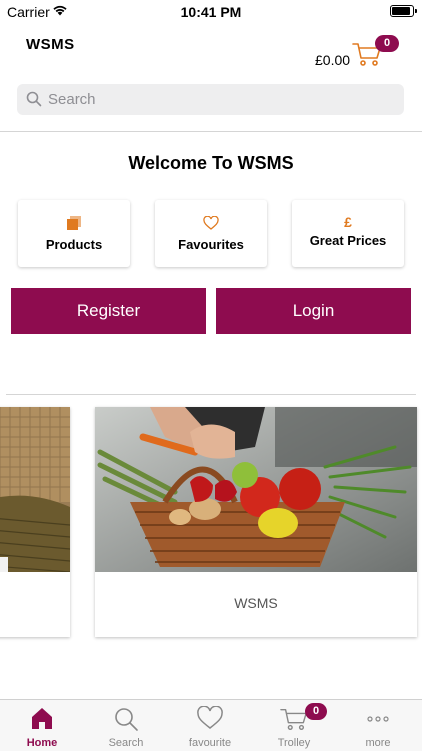 The height and width of the screenshot is (751, 422). I want to click on tab-favourite: favourite, so click(210, 725).